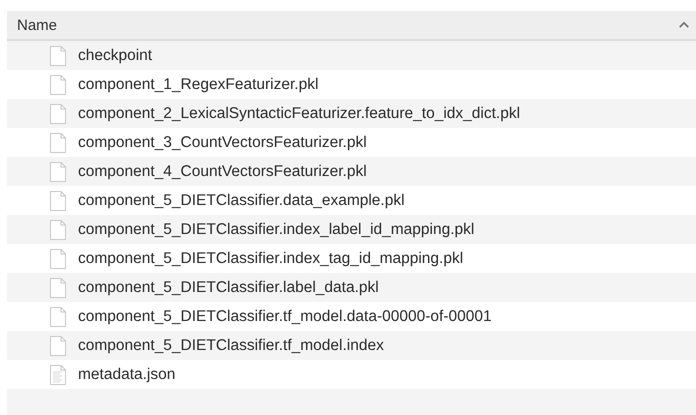 The image size is (696, 415). What do you see at coordinates (58, 374) in the screenshot?
I see `text-document-icon` at bounding box center [58, 374].